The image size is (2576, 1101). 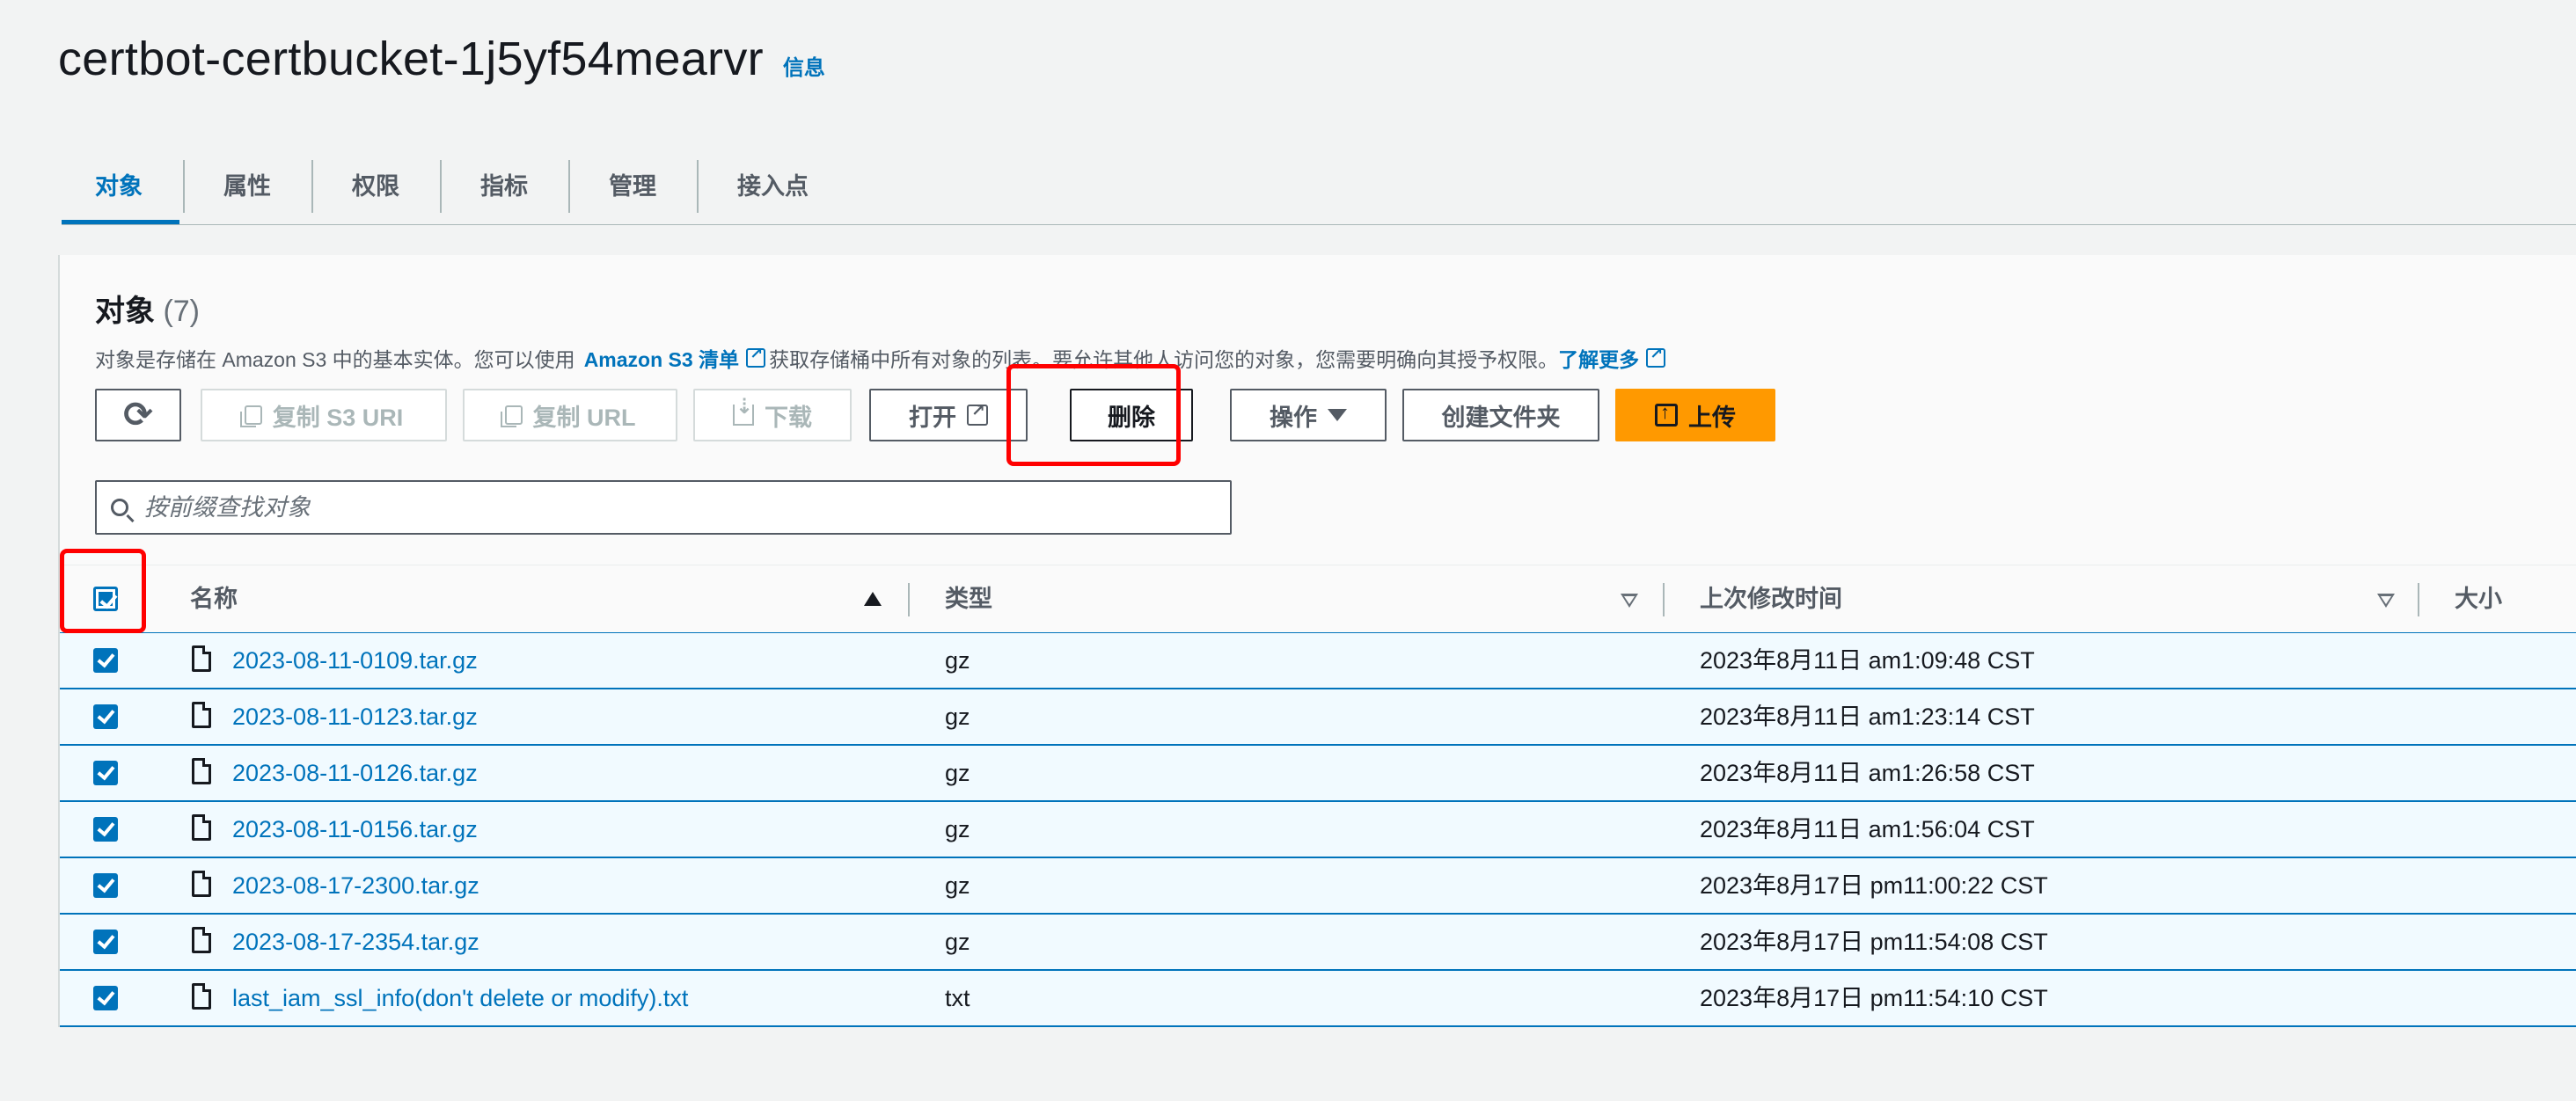 I want to click on download-icon, so click(x=743, y=410).